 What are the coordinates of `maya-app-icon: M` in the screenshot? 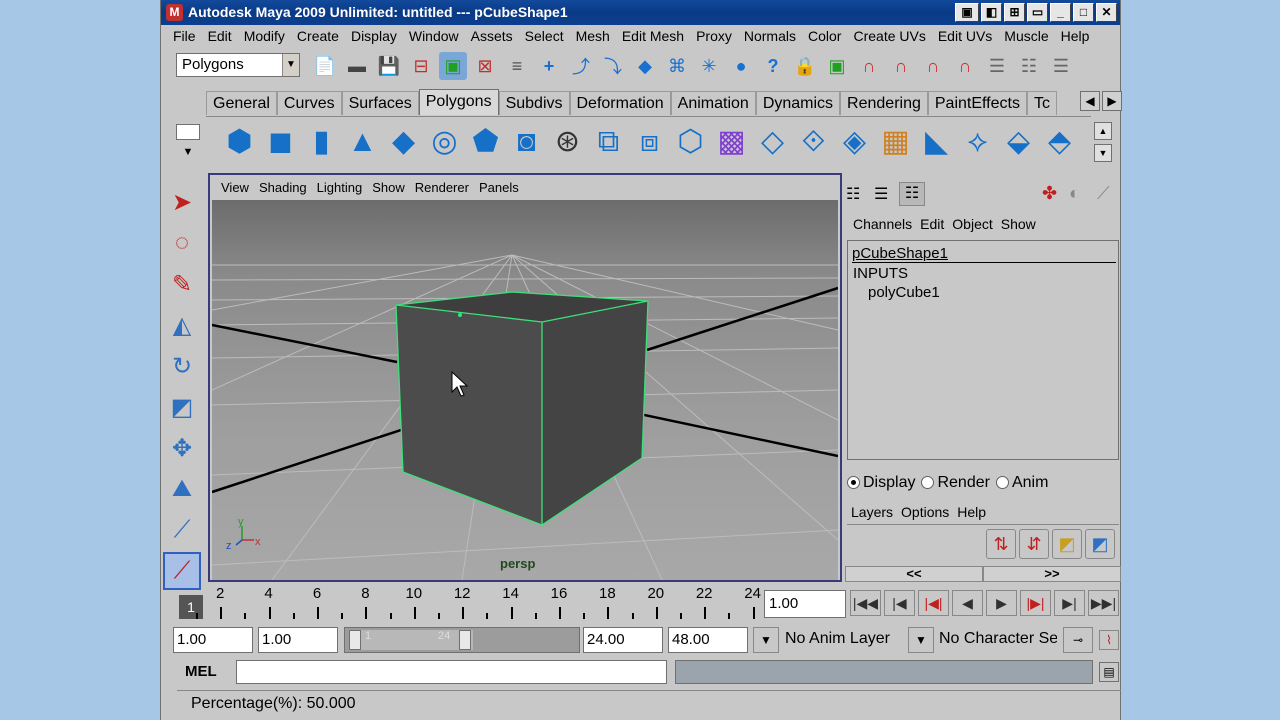 It's located at (174, 12).